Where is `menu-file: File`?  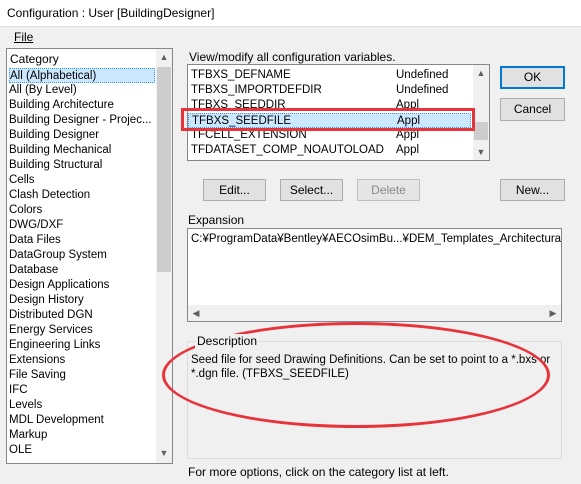 menu-file: File is located at coordinates (23, 37).